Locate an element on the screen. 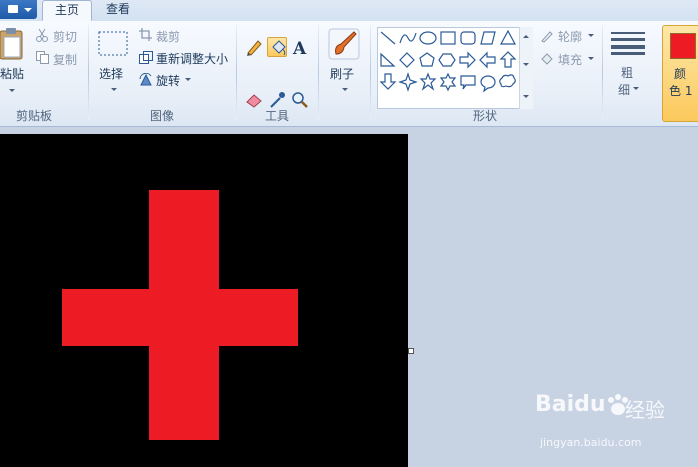  diamond-shape-icon is located at coordinates (407, 60).